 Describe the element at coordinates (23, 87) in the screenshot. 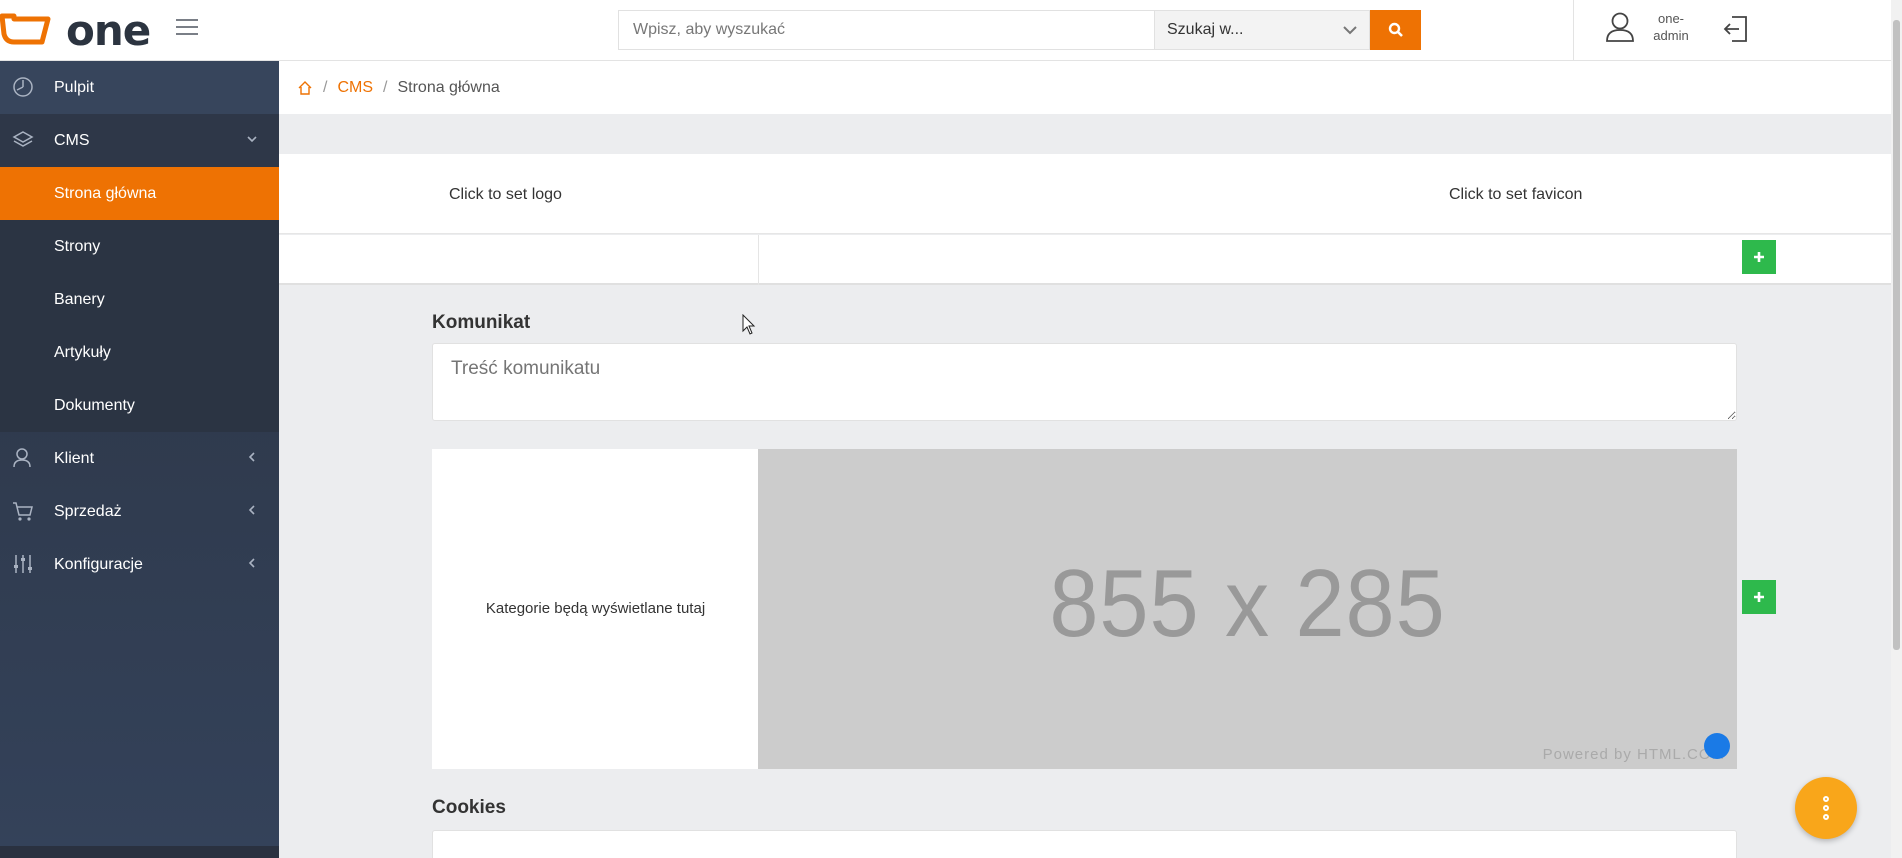

I see `dashboard-icon` at that location.